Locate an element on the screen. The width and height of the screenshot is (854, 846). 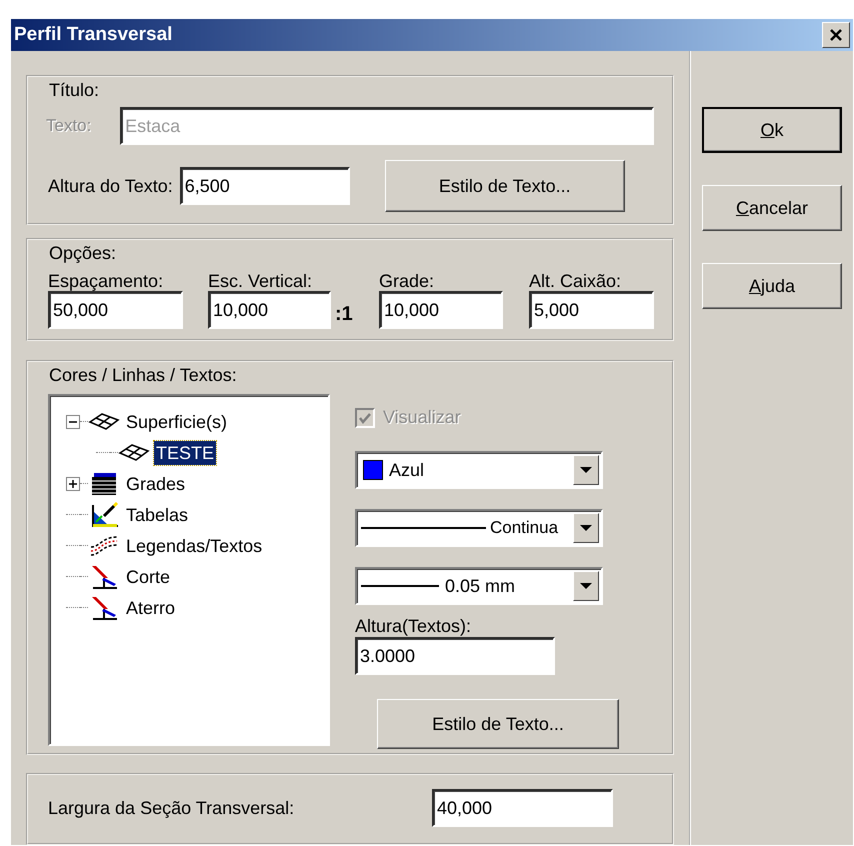
dropdown: Continua is located at coordinates (479, 528).